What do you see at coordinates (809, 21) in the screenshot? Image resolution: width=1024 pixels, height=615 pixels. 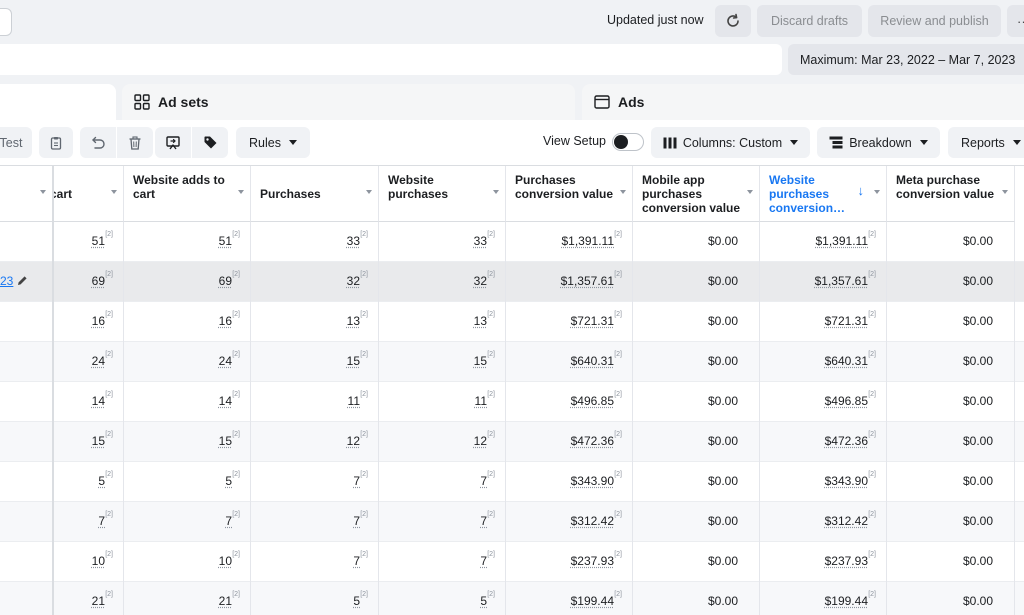 I see `discard-drafts-button: Discard drafts` at bounding box center [809, 21].